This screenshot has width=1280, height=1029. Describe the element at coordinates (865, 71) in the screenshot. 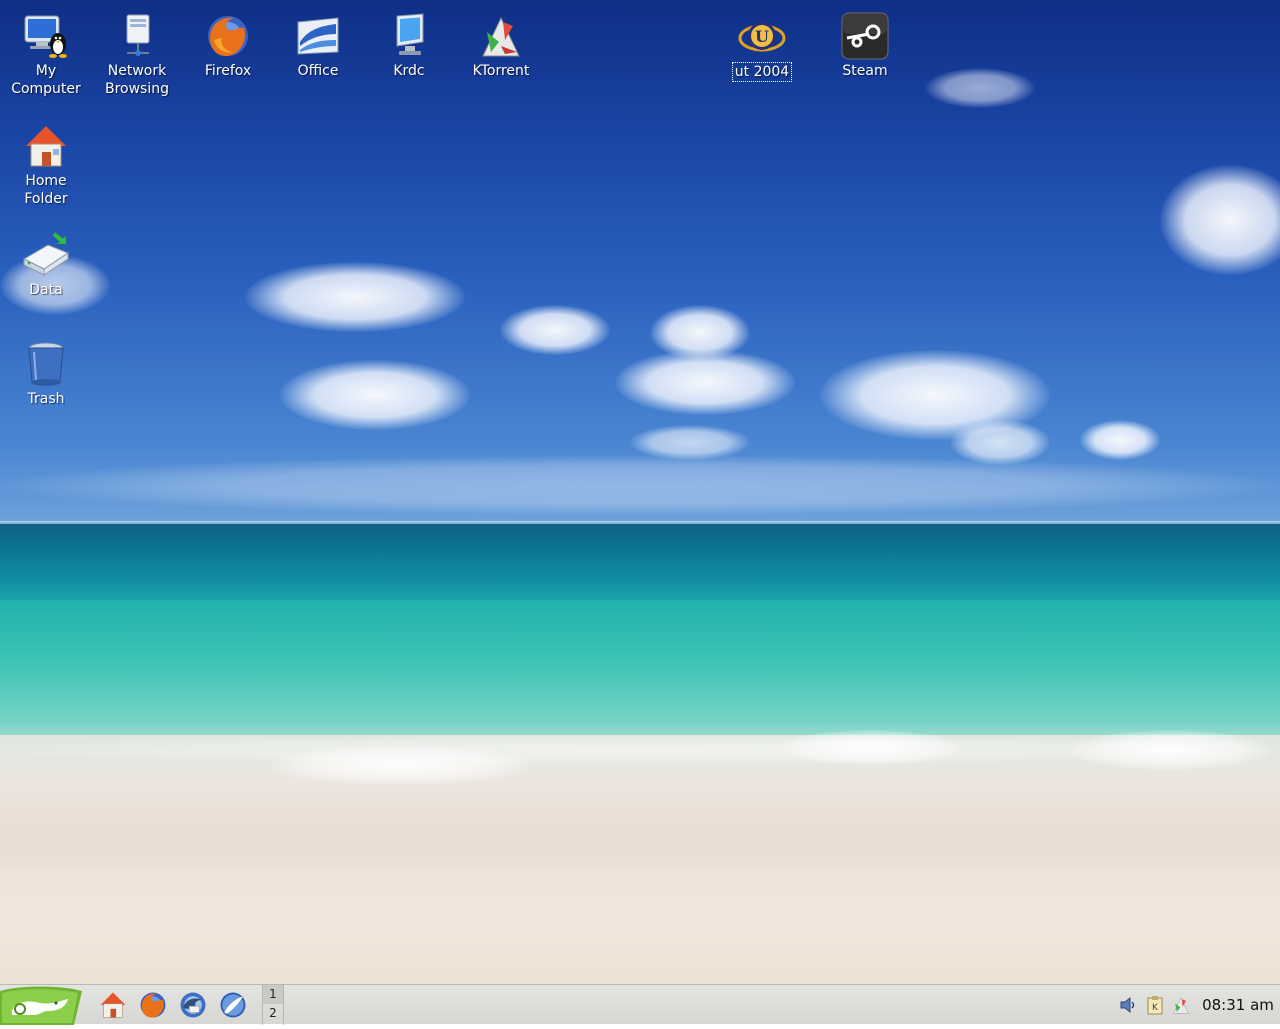

I see `desktop-icon-label: Steam` at that location.